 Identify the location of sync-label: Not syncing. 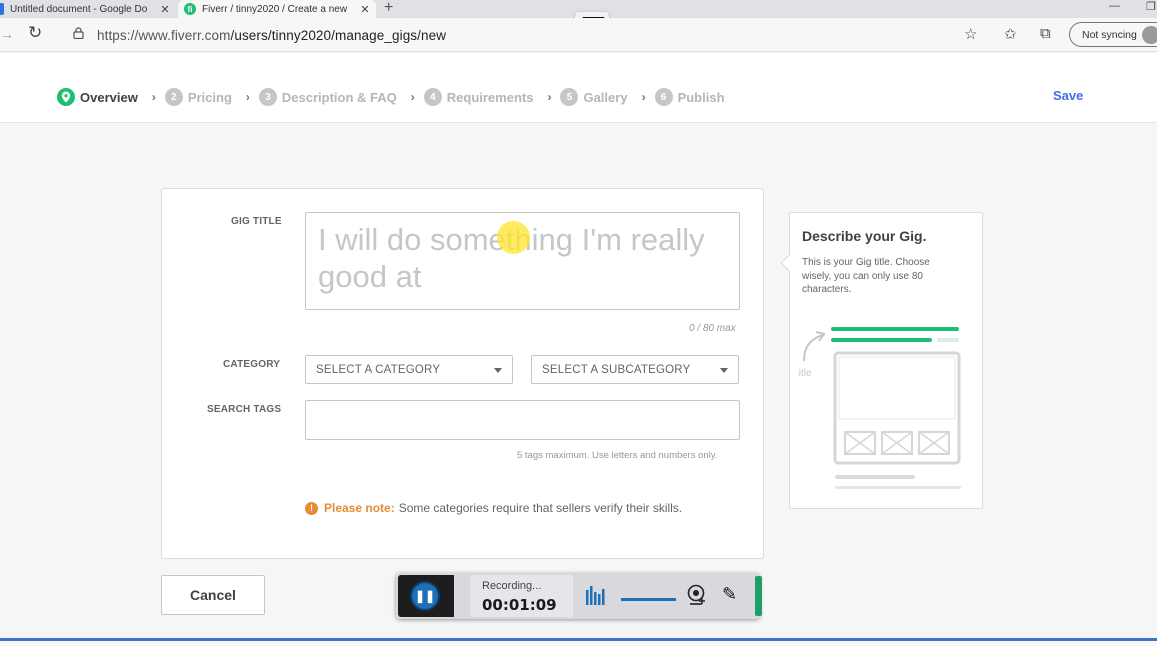
(1109, 35).